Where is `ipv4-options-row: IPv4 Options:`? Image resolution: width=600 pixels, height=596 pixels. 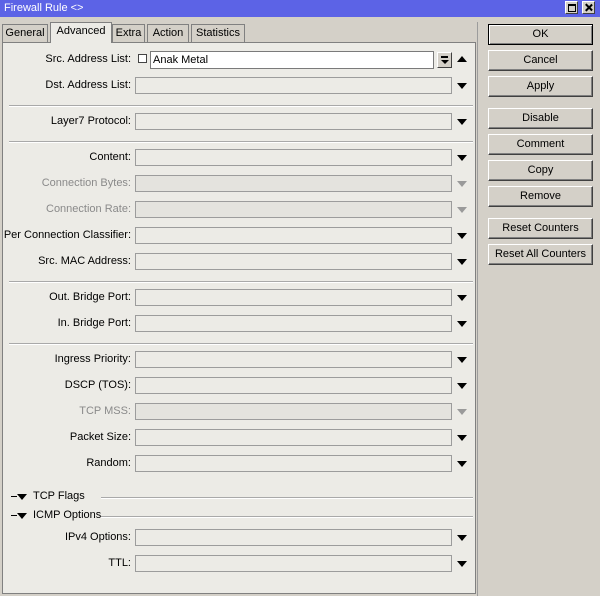 ipv4-options-row: IPv4 Options: is located at coordinates (240, 538).